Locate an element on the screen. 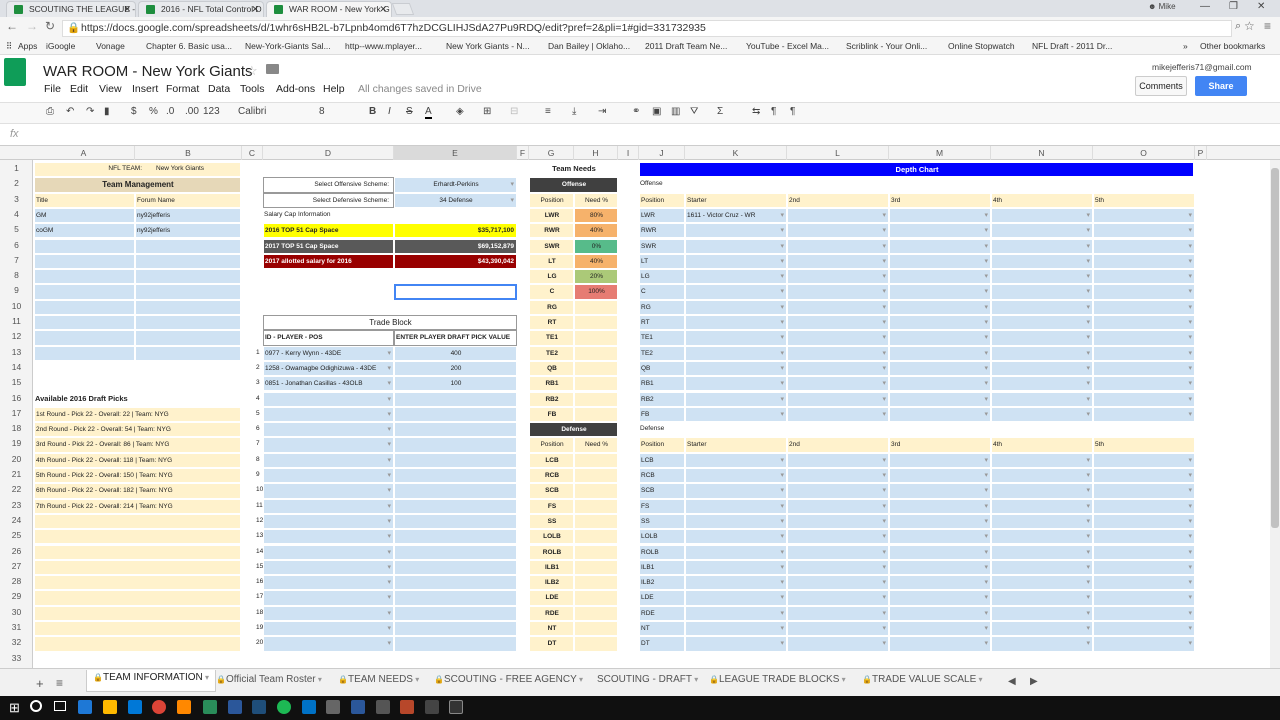  row-header: 3 is located at coordinates (16, 199).